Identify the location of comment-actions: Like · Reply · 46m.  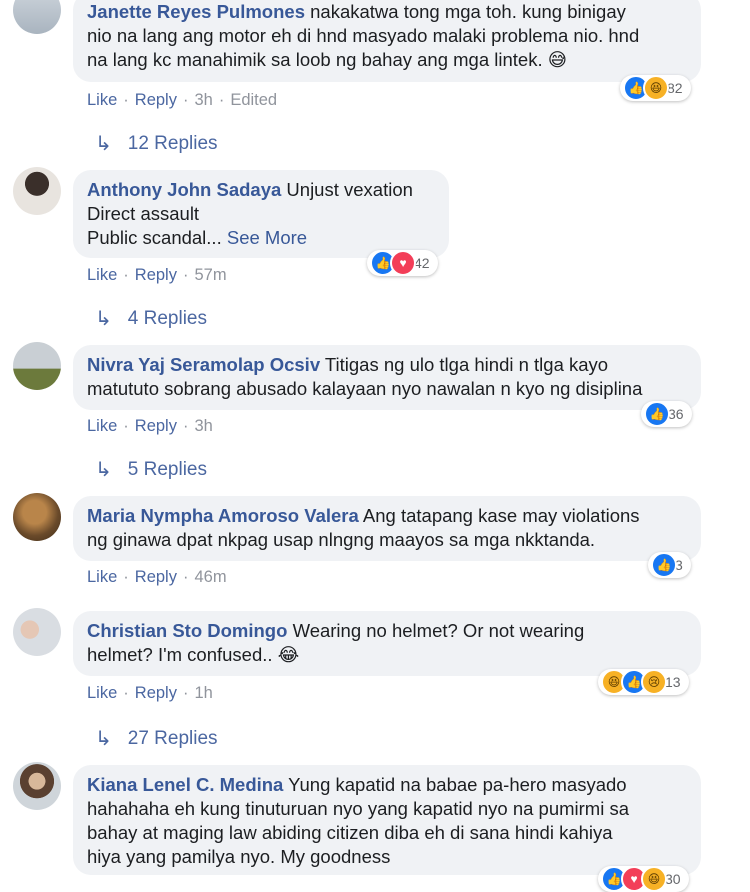
(157, 577).